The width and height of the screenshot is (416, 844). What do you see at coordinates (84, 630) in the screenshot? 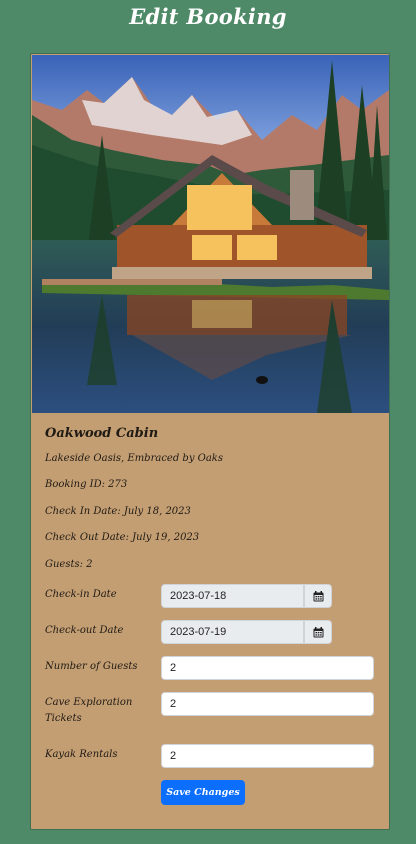
I see `check-out-label: Check-out Date` at bounding box center [84, 630].